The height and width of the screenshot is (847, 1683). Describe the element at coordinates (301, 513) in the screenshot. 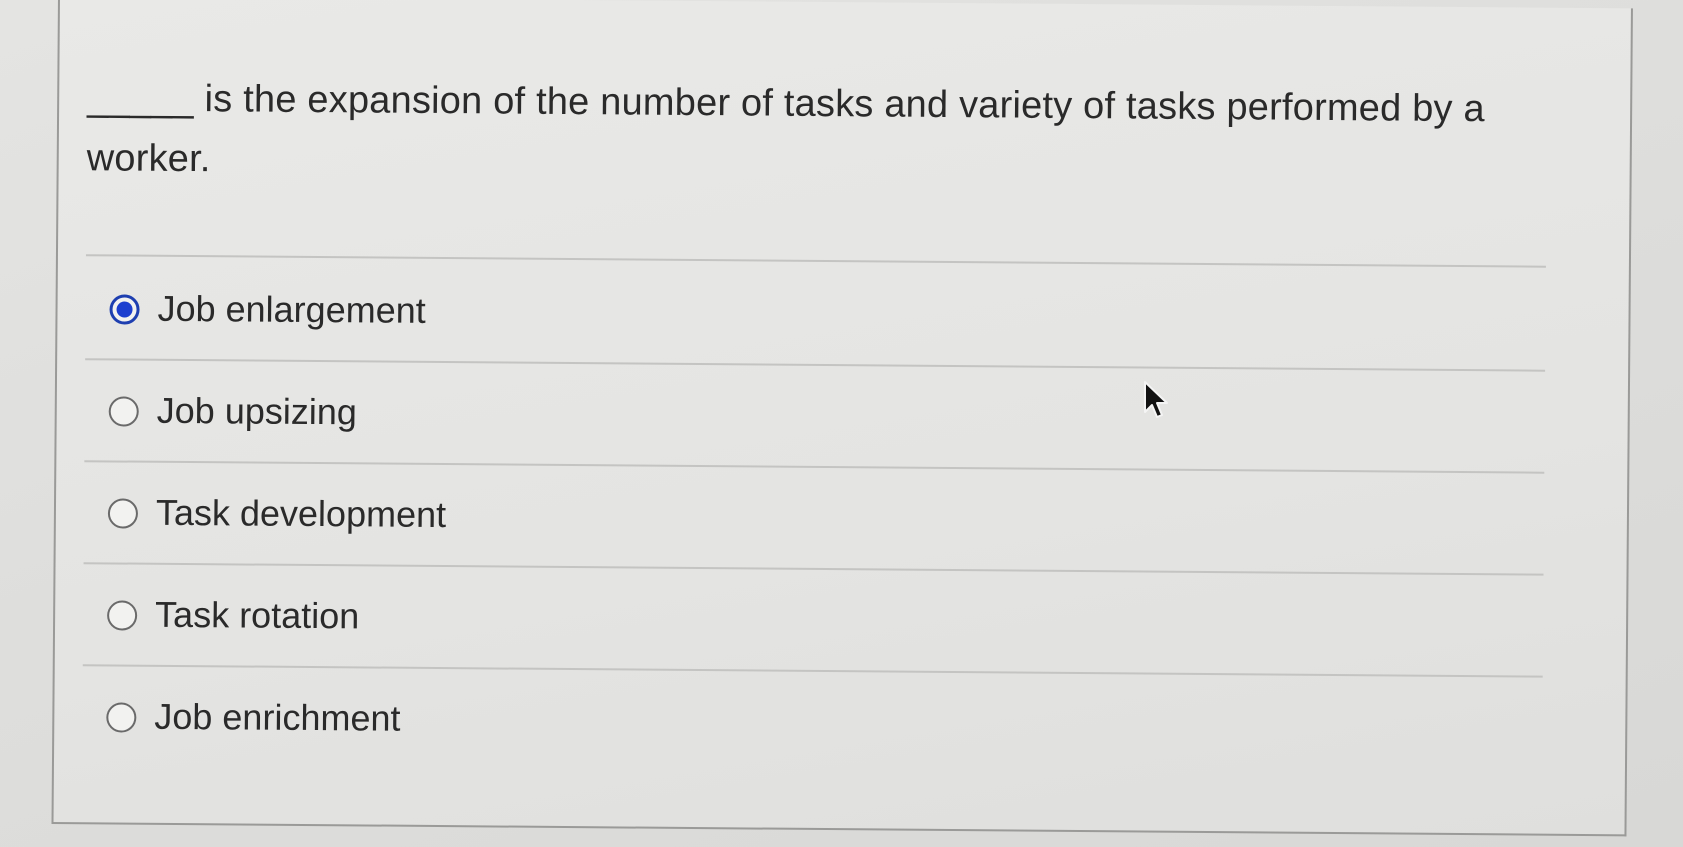

I see `option-label: Task development` at that location.